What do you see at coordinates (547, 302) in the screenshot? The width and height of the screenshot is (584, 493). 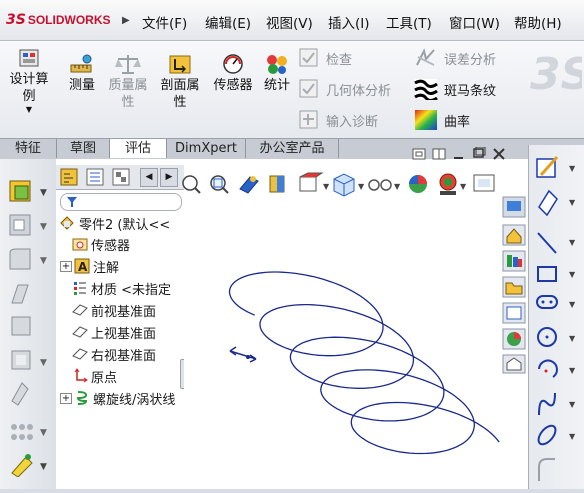 I see `slot-icon` at bounding box center [547, 302].